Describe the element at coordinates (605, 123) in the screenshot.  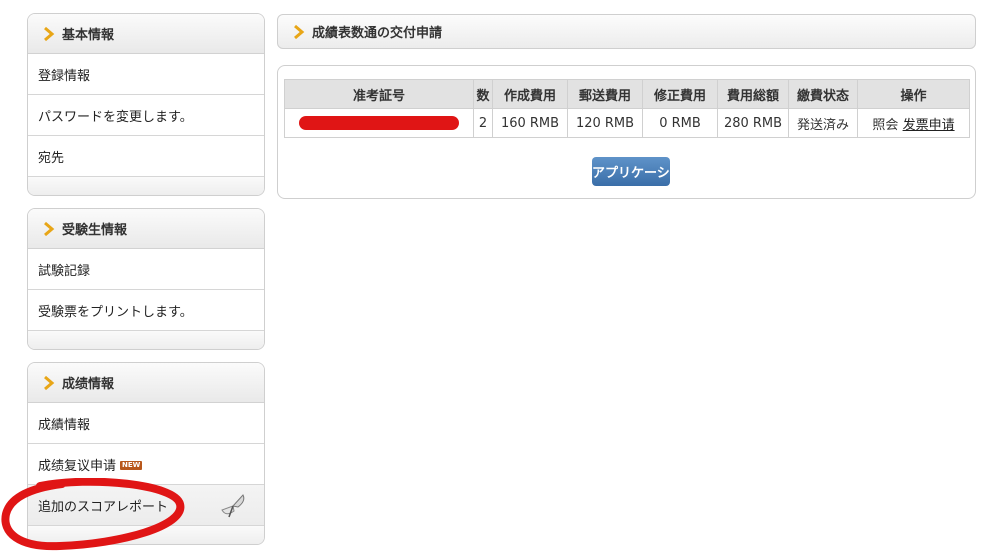
I see `postage-fee-cell: 120 RMB` at that location.